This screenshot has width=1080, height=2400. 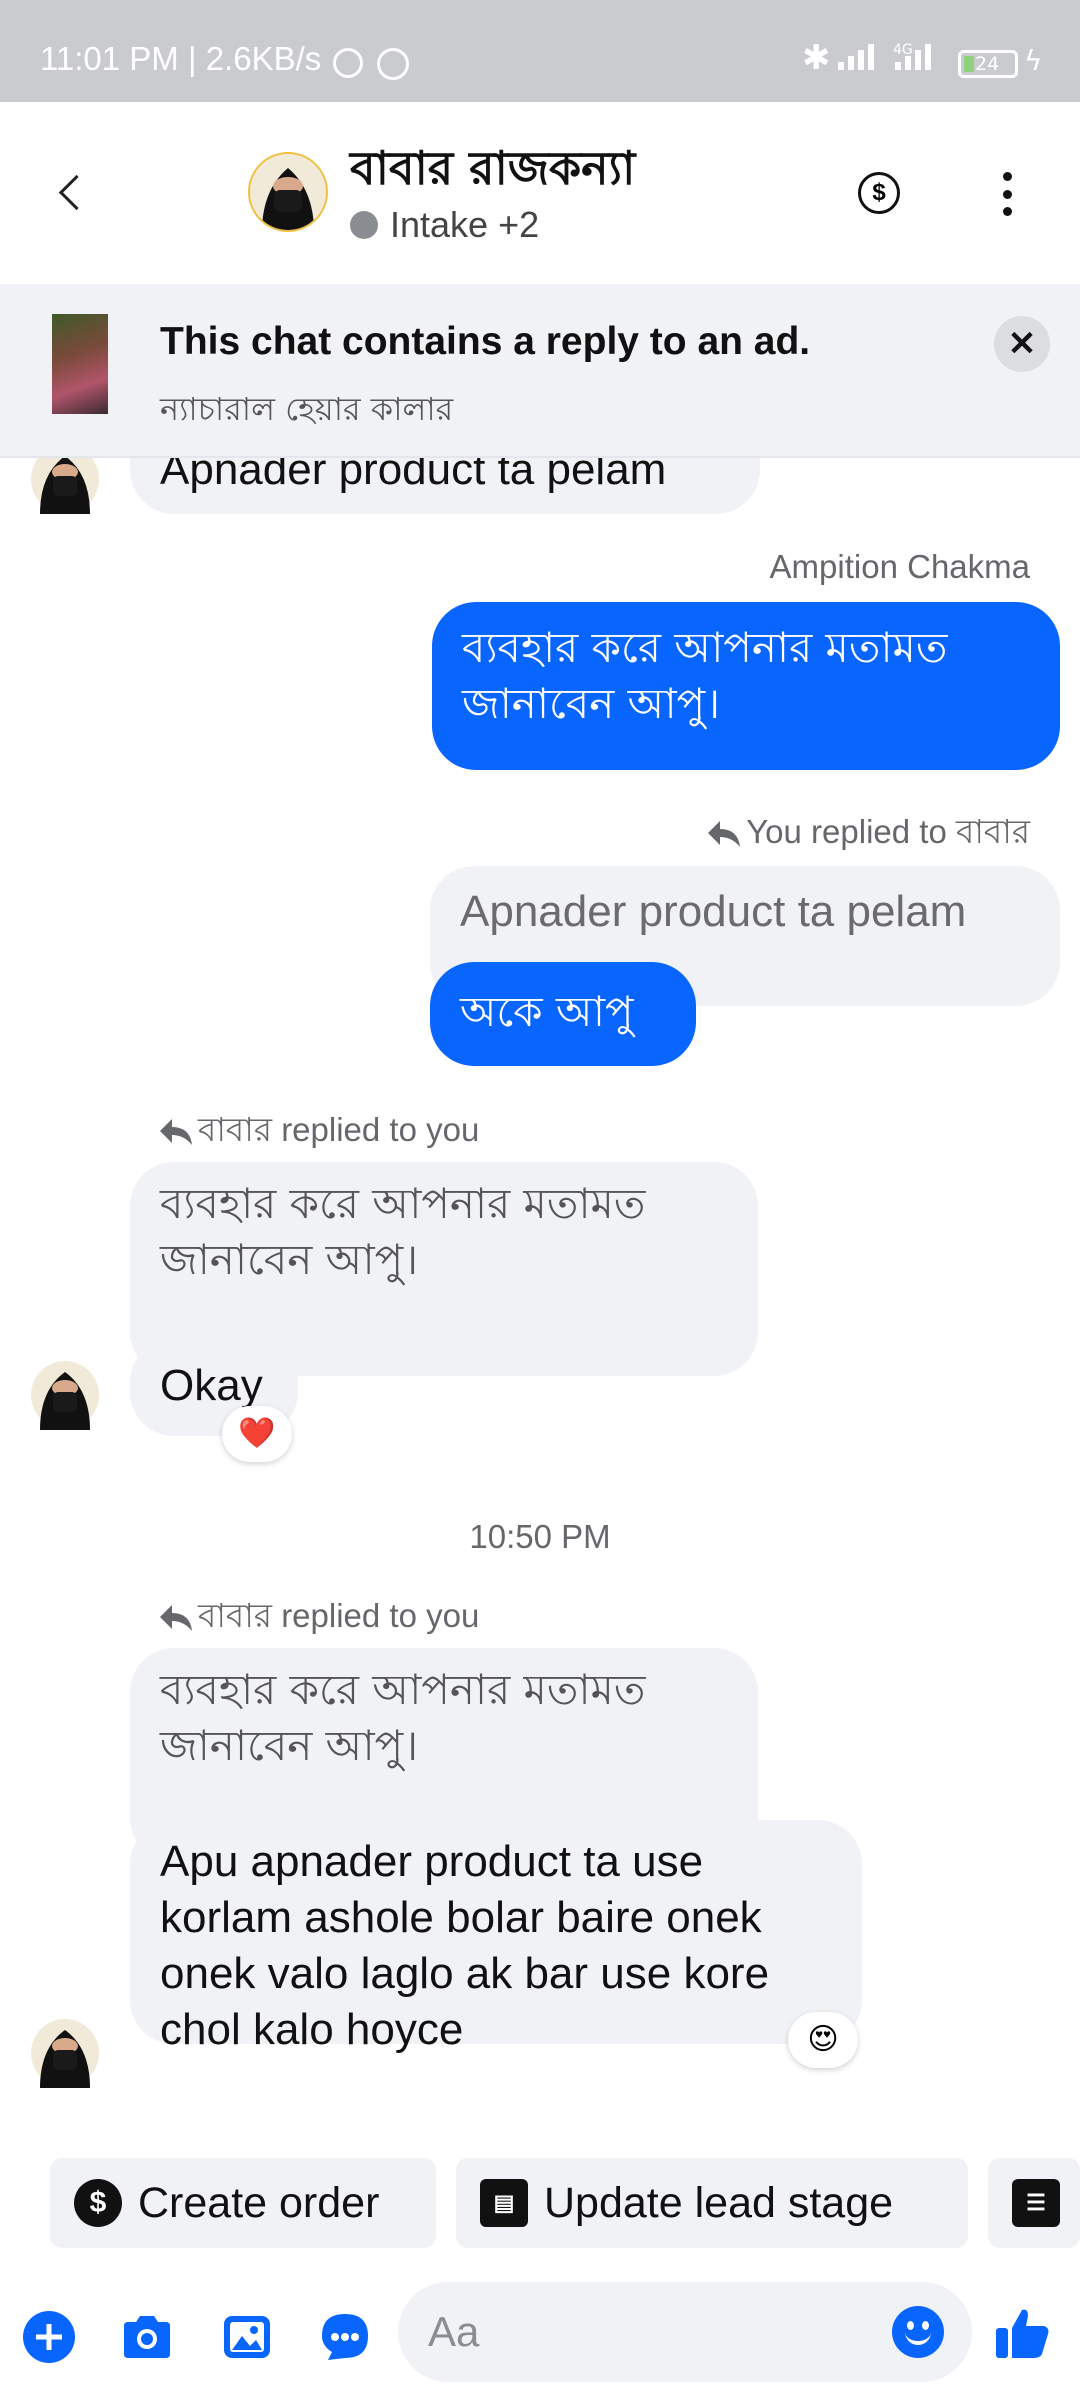 I want to click on update-lead-stage-button: ▤ Update lead stage, so click(x=712, y=2203).